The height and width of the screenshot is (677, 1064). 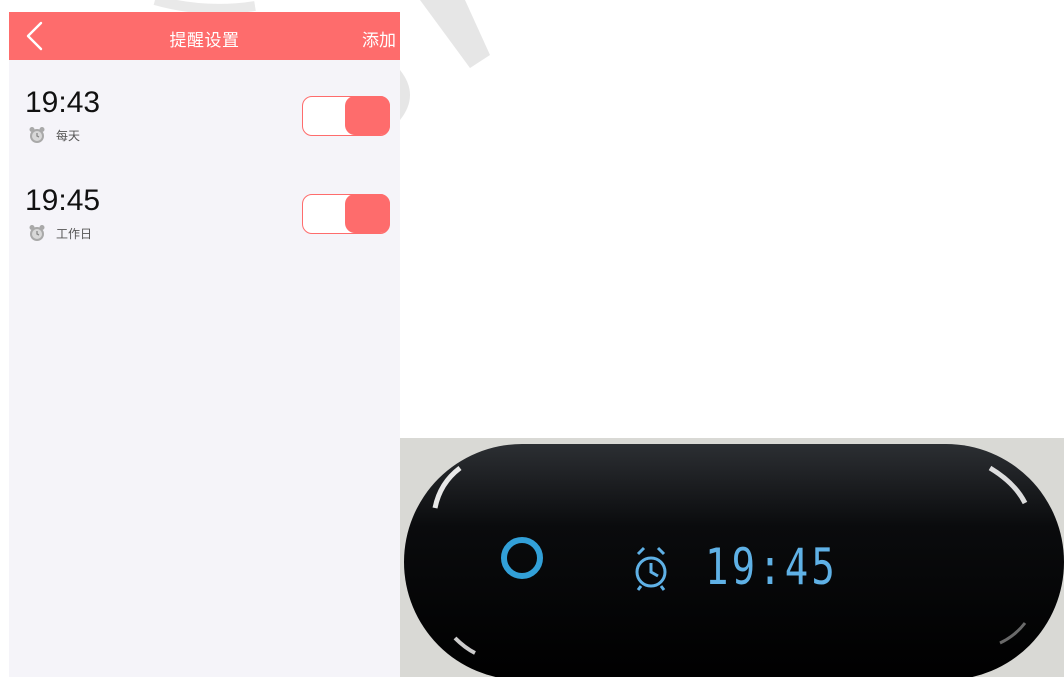 I want to click on alarm-repeat-label: 每天, so click(x=68, y=135).